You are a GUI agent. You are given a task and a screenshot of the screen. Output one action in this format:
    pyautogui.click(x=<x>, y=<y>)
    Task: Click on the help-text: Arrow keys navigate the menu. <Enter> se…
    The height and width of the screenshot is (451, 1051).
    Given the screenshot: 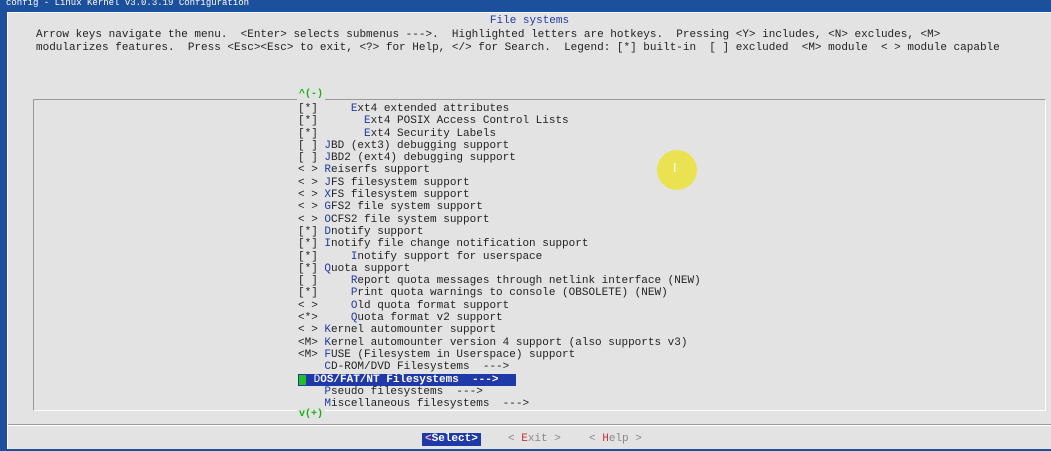 What is the action you would take?
    pyautogui.click(x=541, y=42)
    